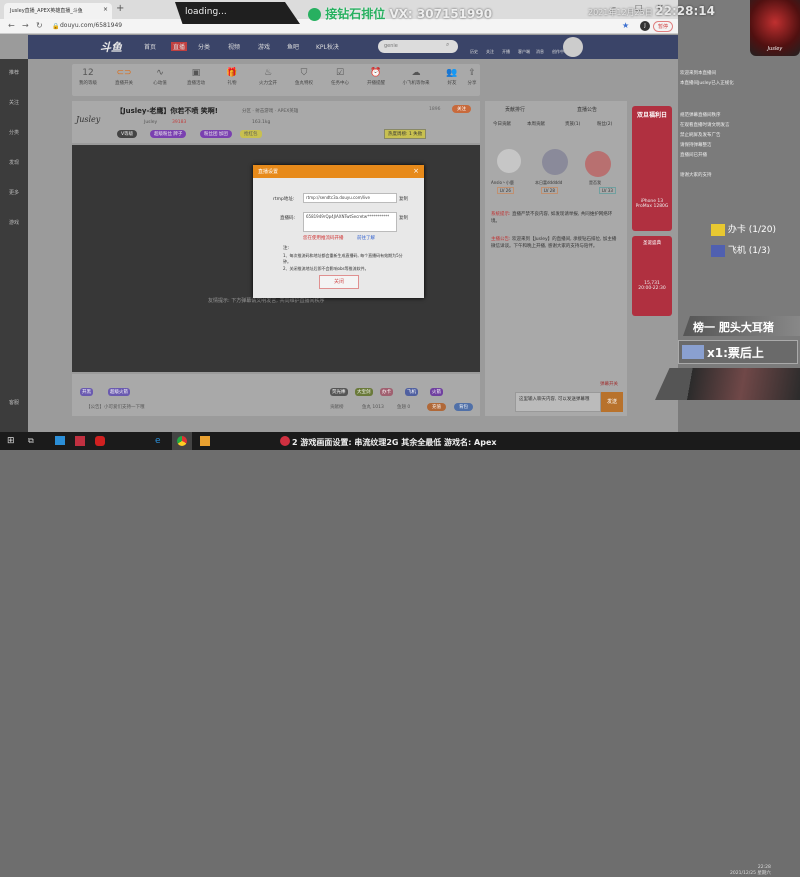 This screenshot has height=877, width=800. What do you see at coordinates (124, 77) in the screenshot?
I see `tool-item: ⊂⊃ 直播开关` at bounding box center [124, 77].